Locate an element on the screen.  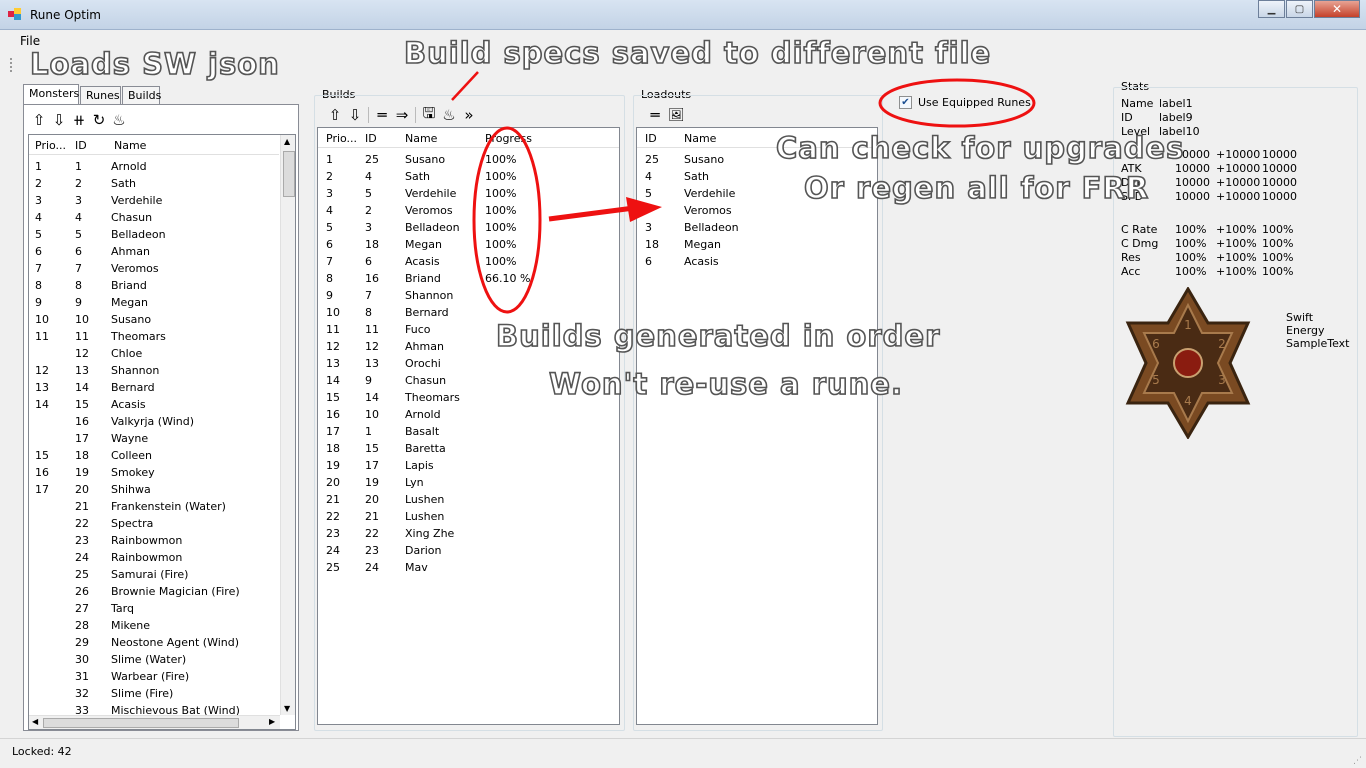
annotation-checkbox-ellipse is located at coordinates (957, 103).